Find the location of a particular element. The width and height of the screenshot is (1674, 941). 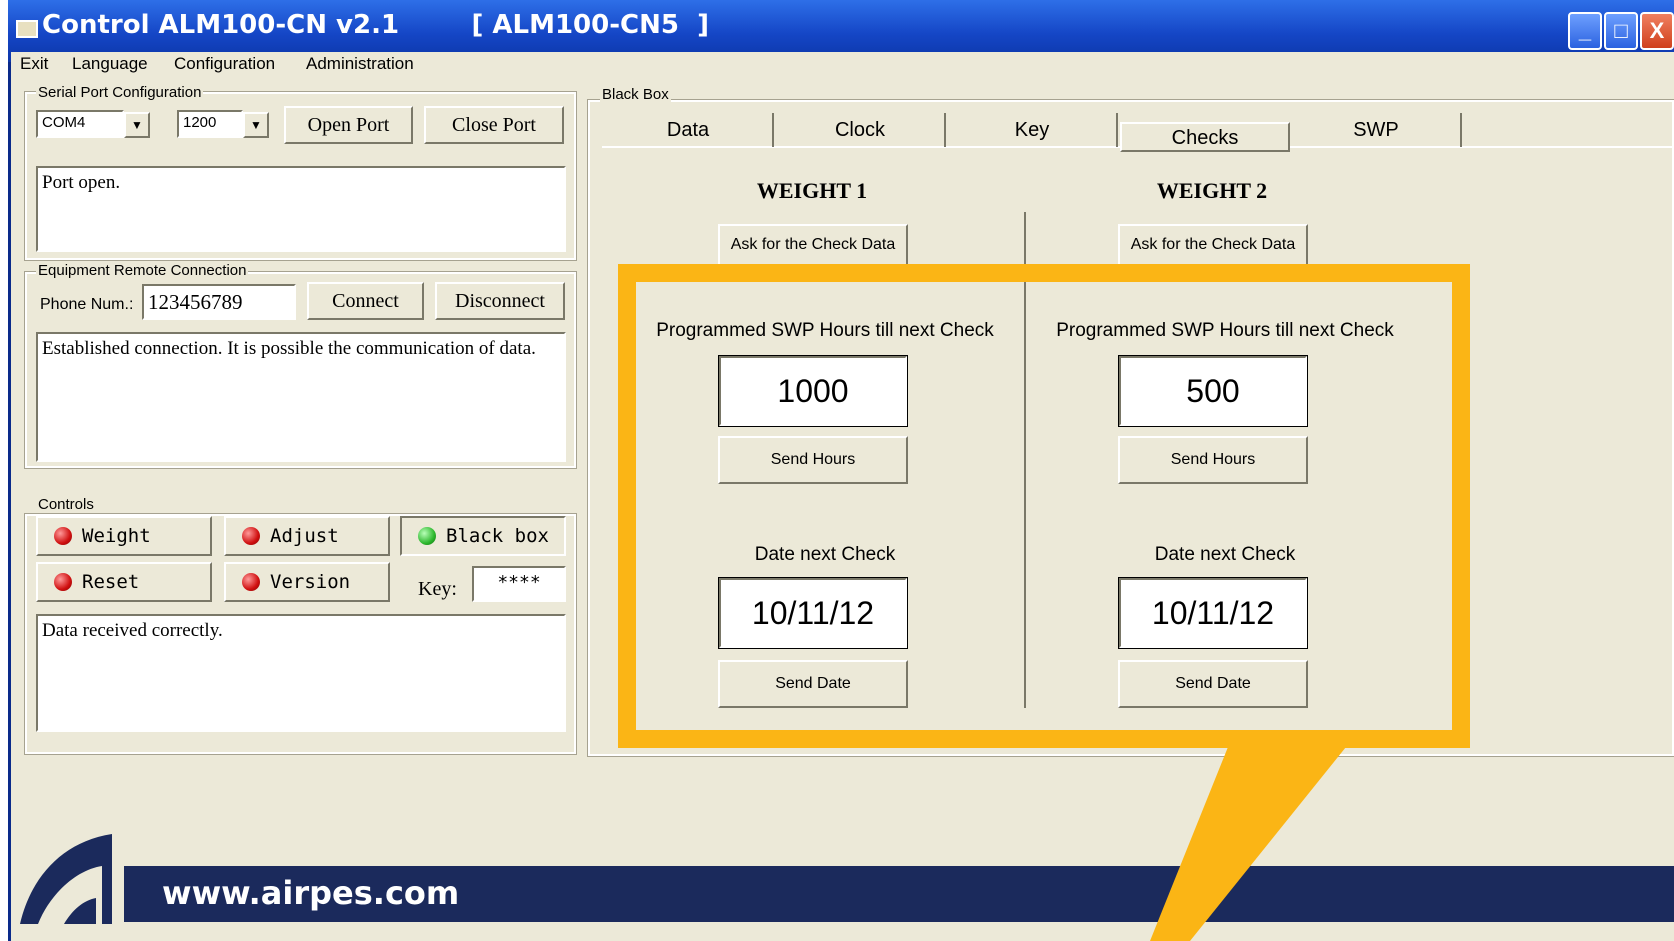

connect-button: Connect is located at coordinates (365, 301).